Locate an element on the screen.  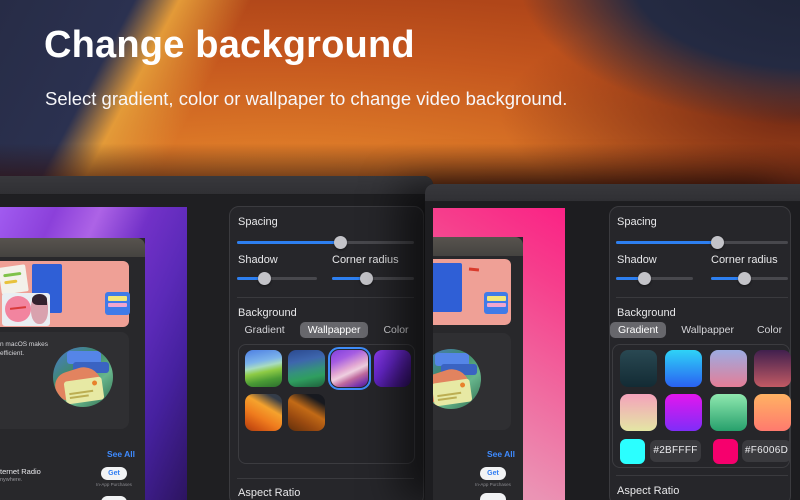
hand-card-illustration is located at coordinates (83, 377).